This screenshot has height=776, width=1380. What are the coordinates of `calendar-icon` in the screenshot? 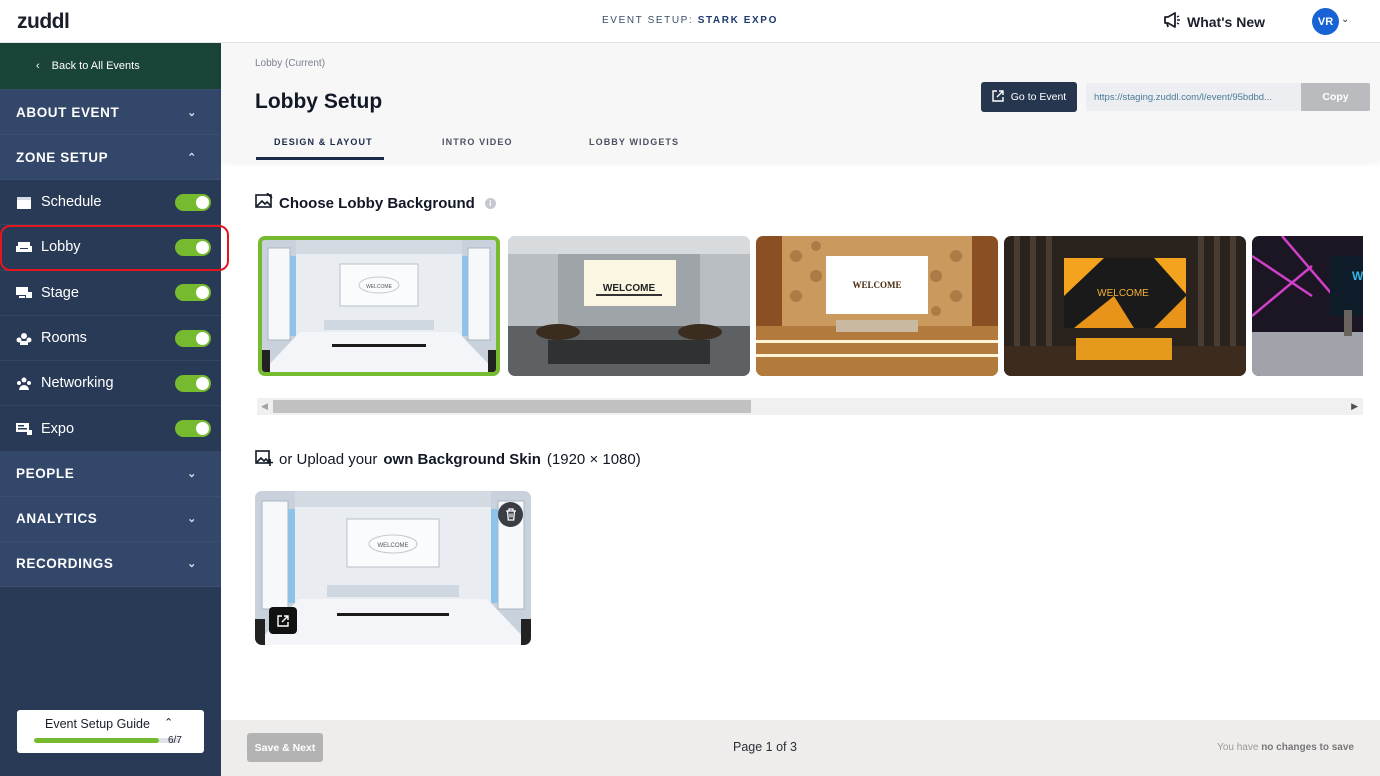 It's located at (24, 202).